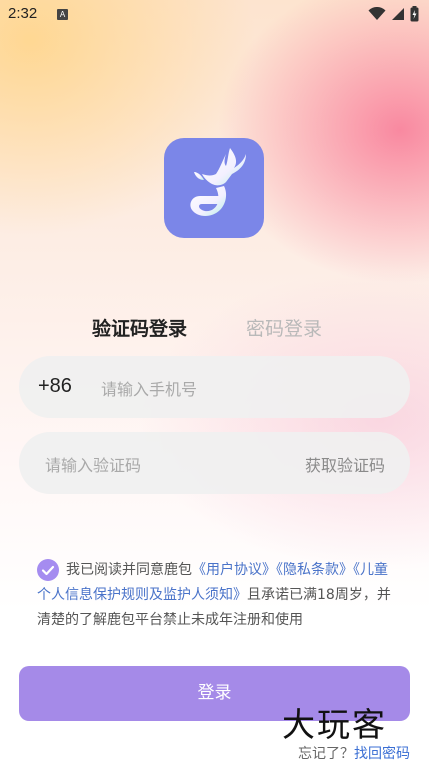  I want to click on watermark: 大玩客, so click(334, 724).